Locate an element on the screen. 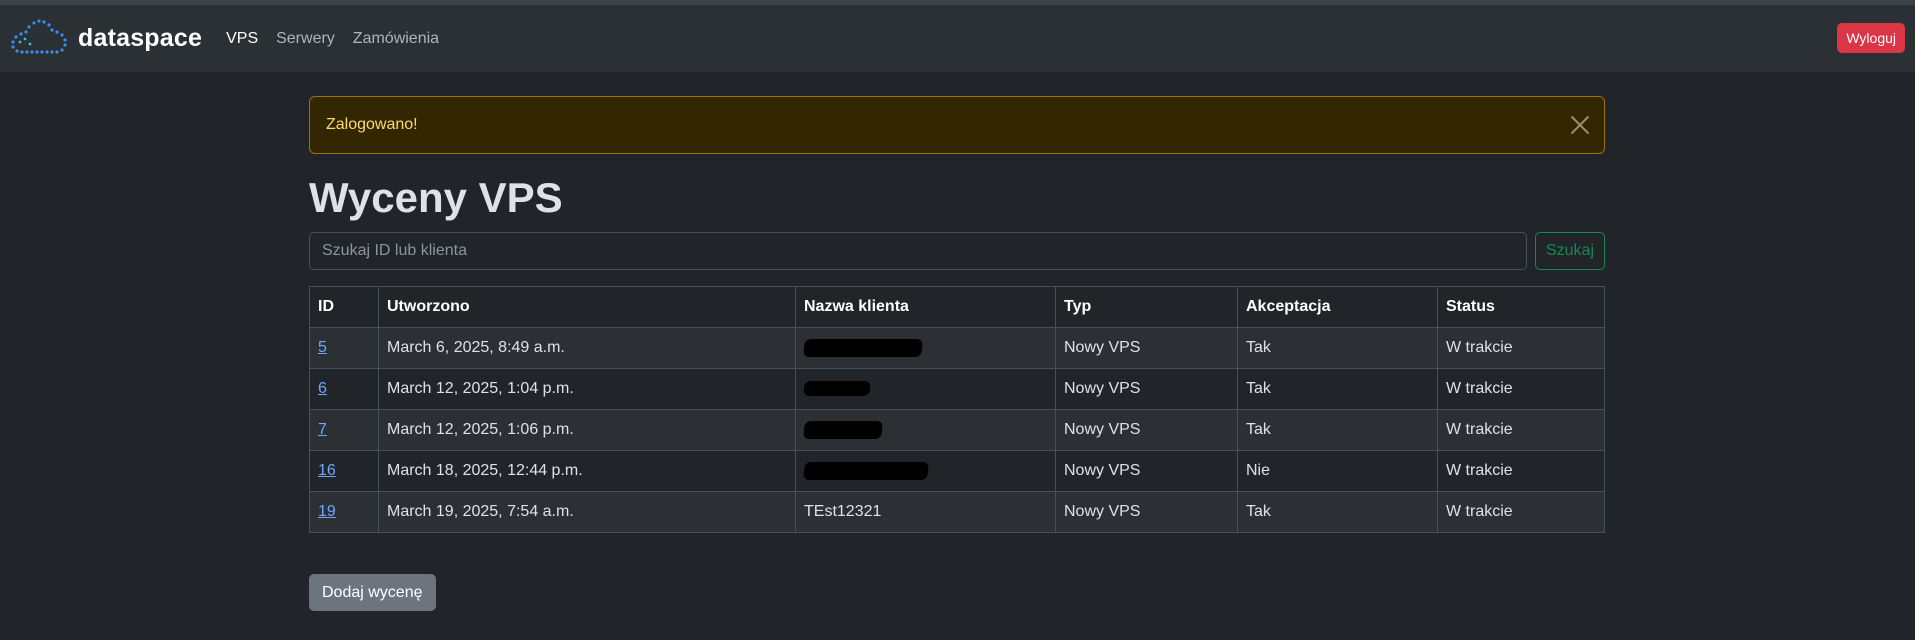 Image resolution: width=1915 pixels, height=640 pixels. nav-link-vps: VPS is located at coordinates (242, 39).